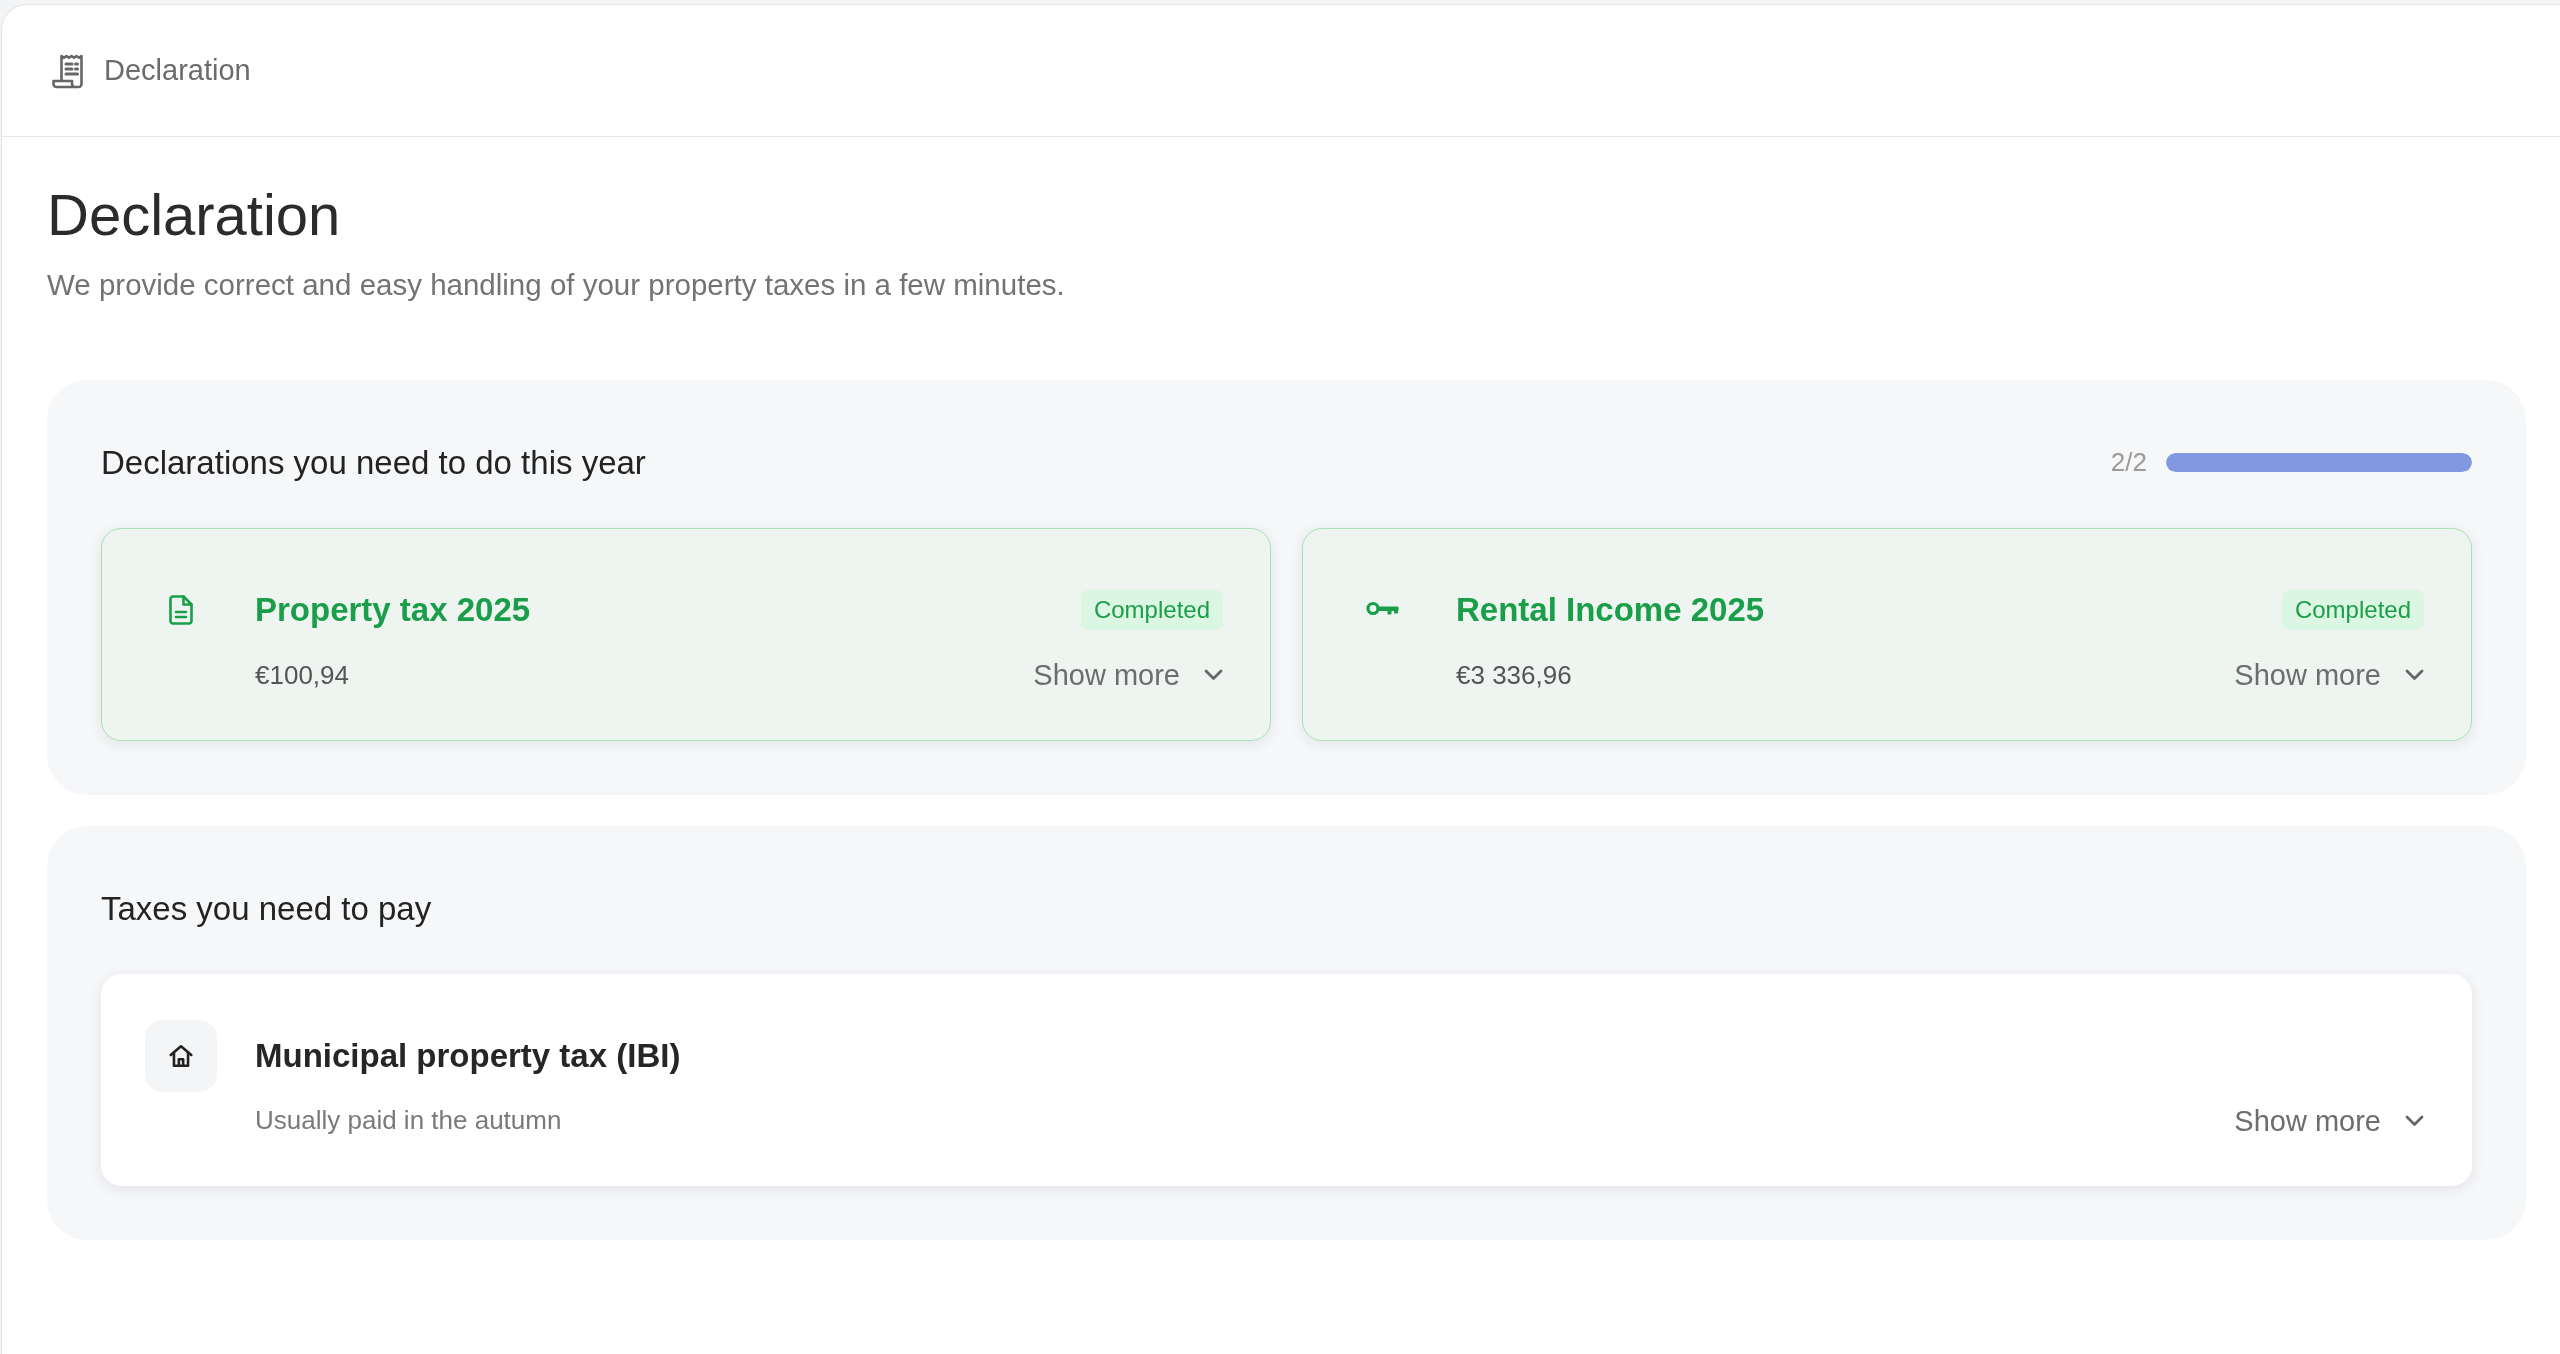 This screenshot has height=1354, width=2560. What do you see at coordinates (1514, 675) in the screenshot?
I see `amount-text: €3 336,96` at bounding box center [1514, 675].